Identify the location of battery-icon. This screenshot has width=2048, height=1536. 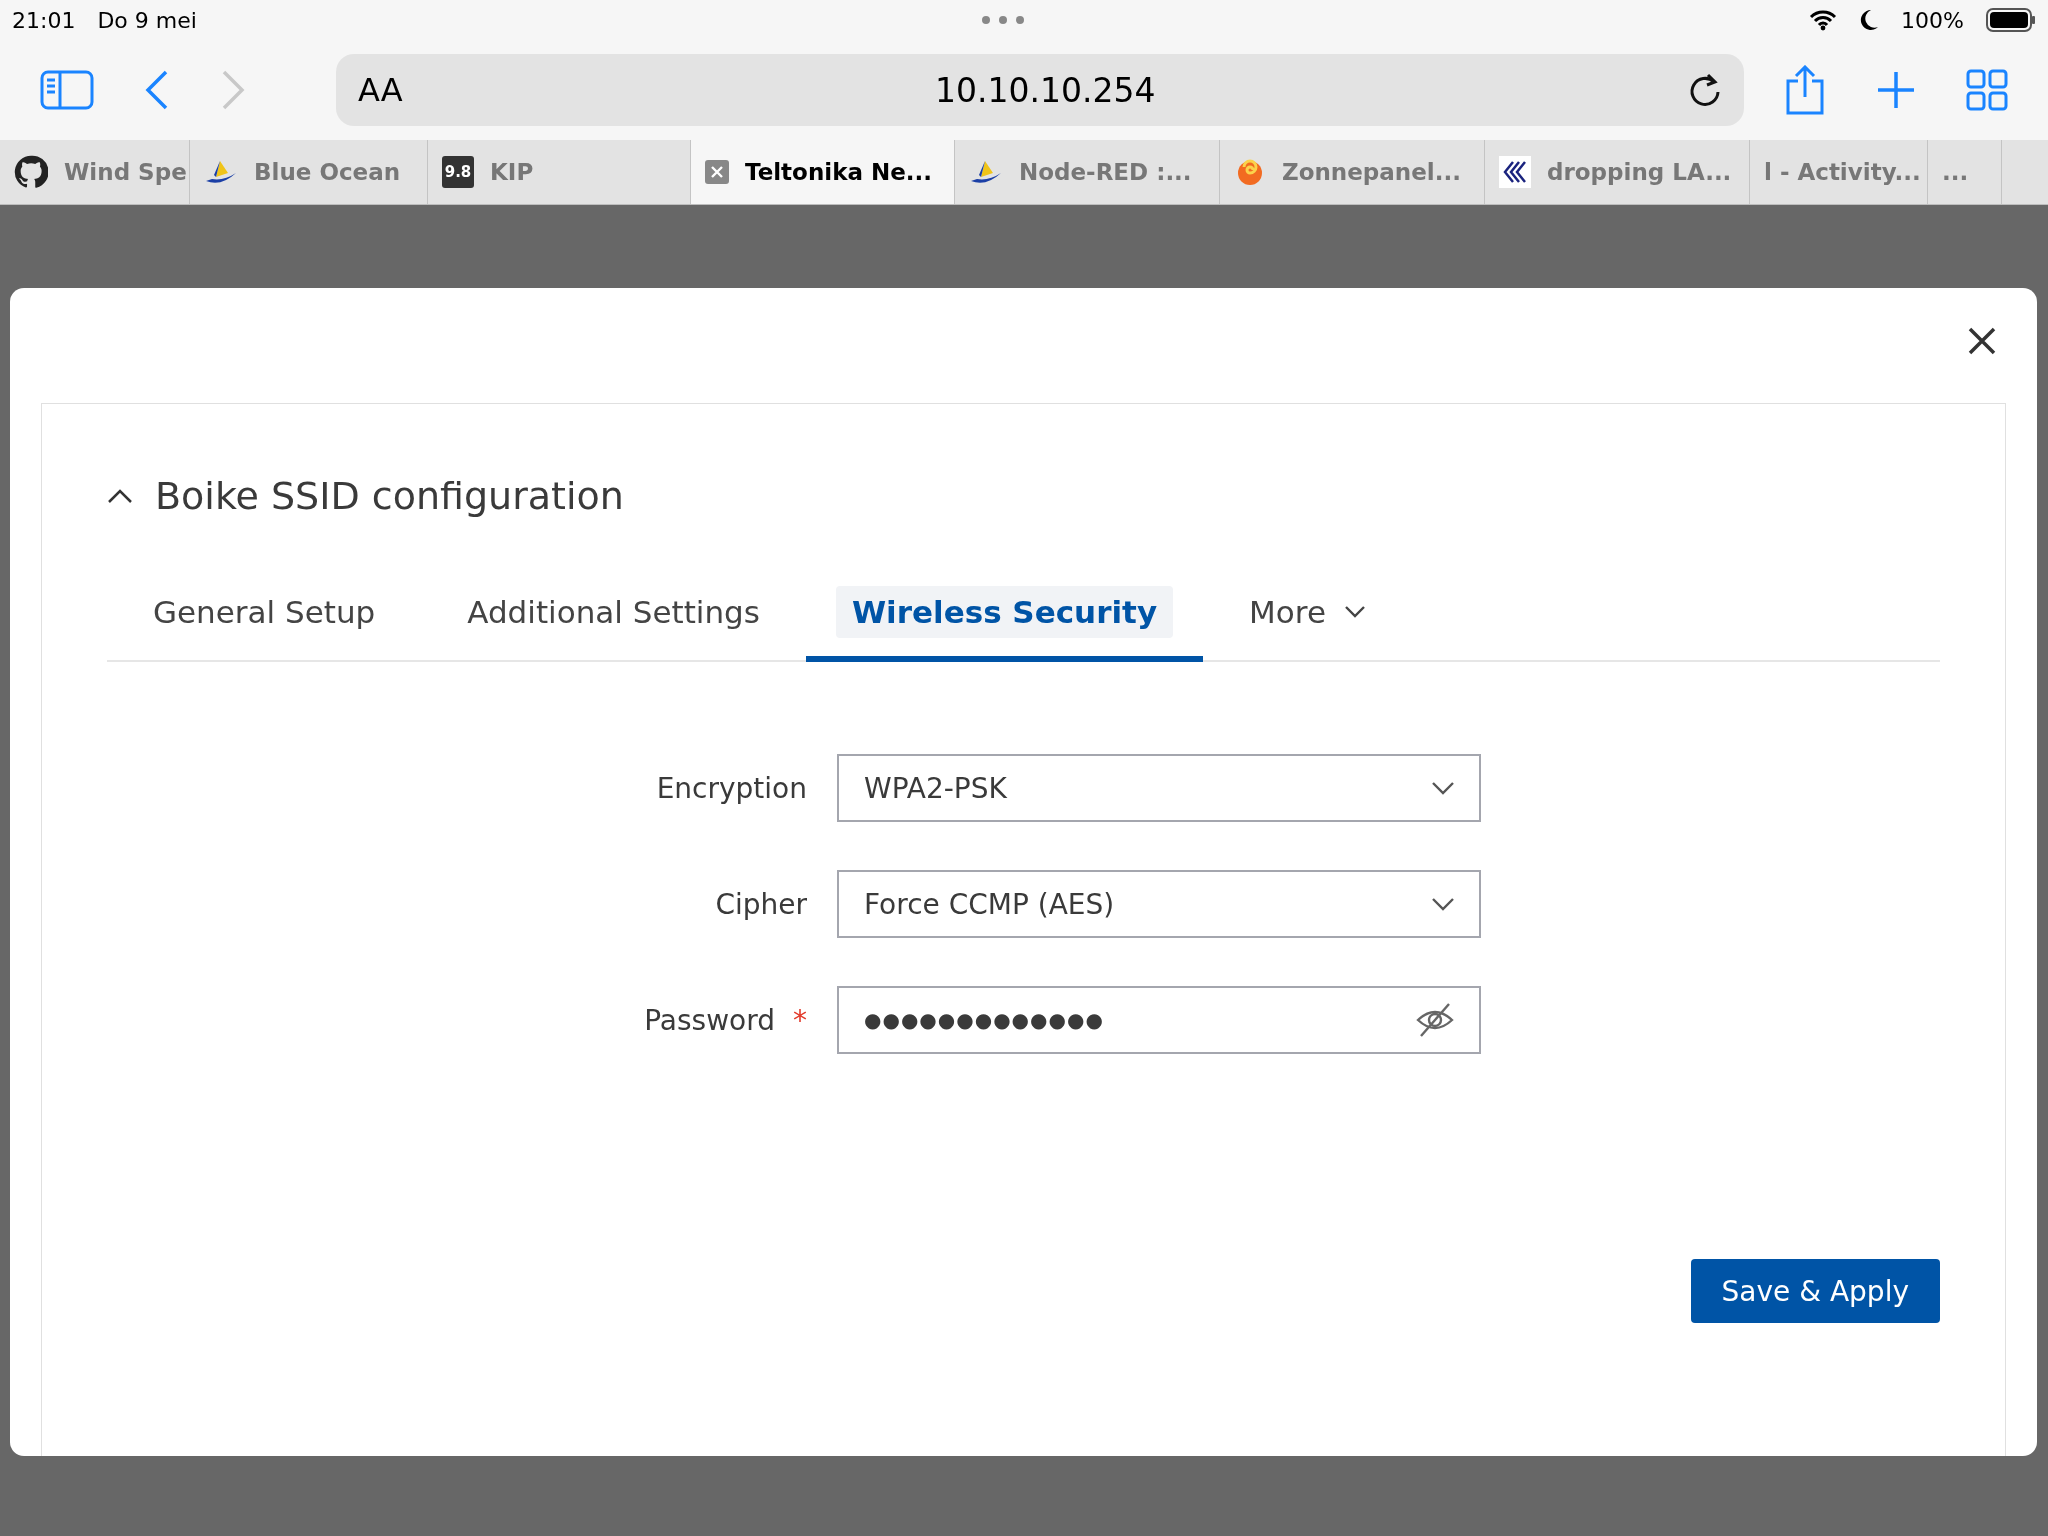
(2011, 20).